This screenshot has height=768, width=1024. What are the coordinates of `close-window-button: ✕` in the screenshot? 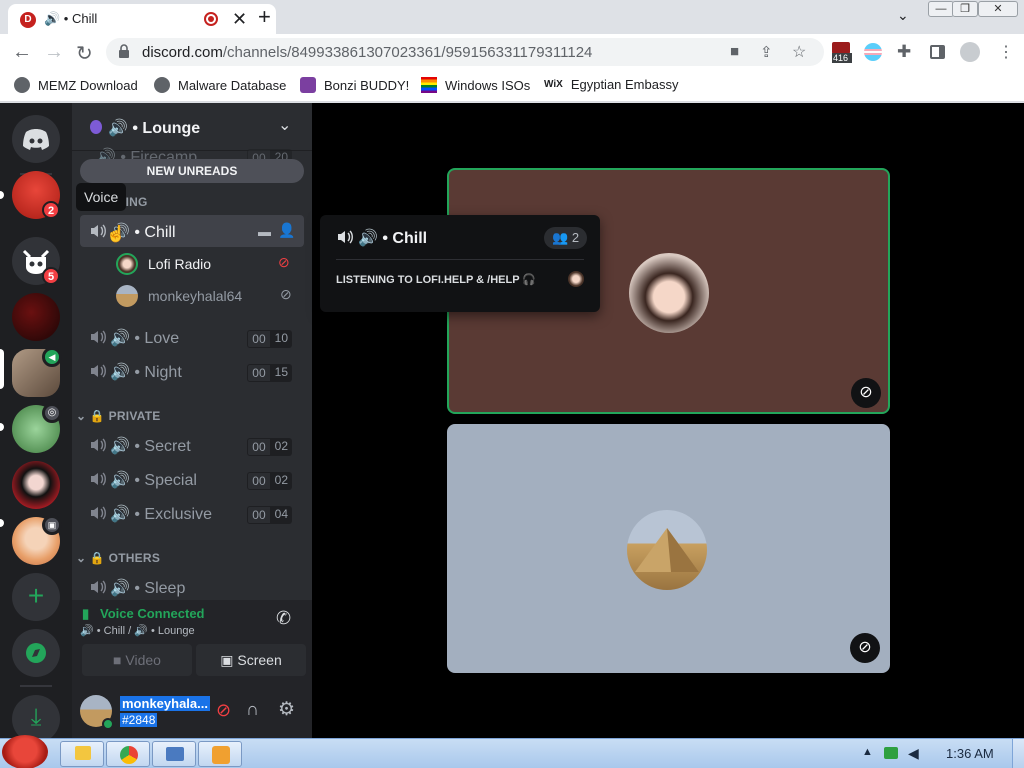 It's located at (998, 9).